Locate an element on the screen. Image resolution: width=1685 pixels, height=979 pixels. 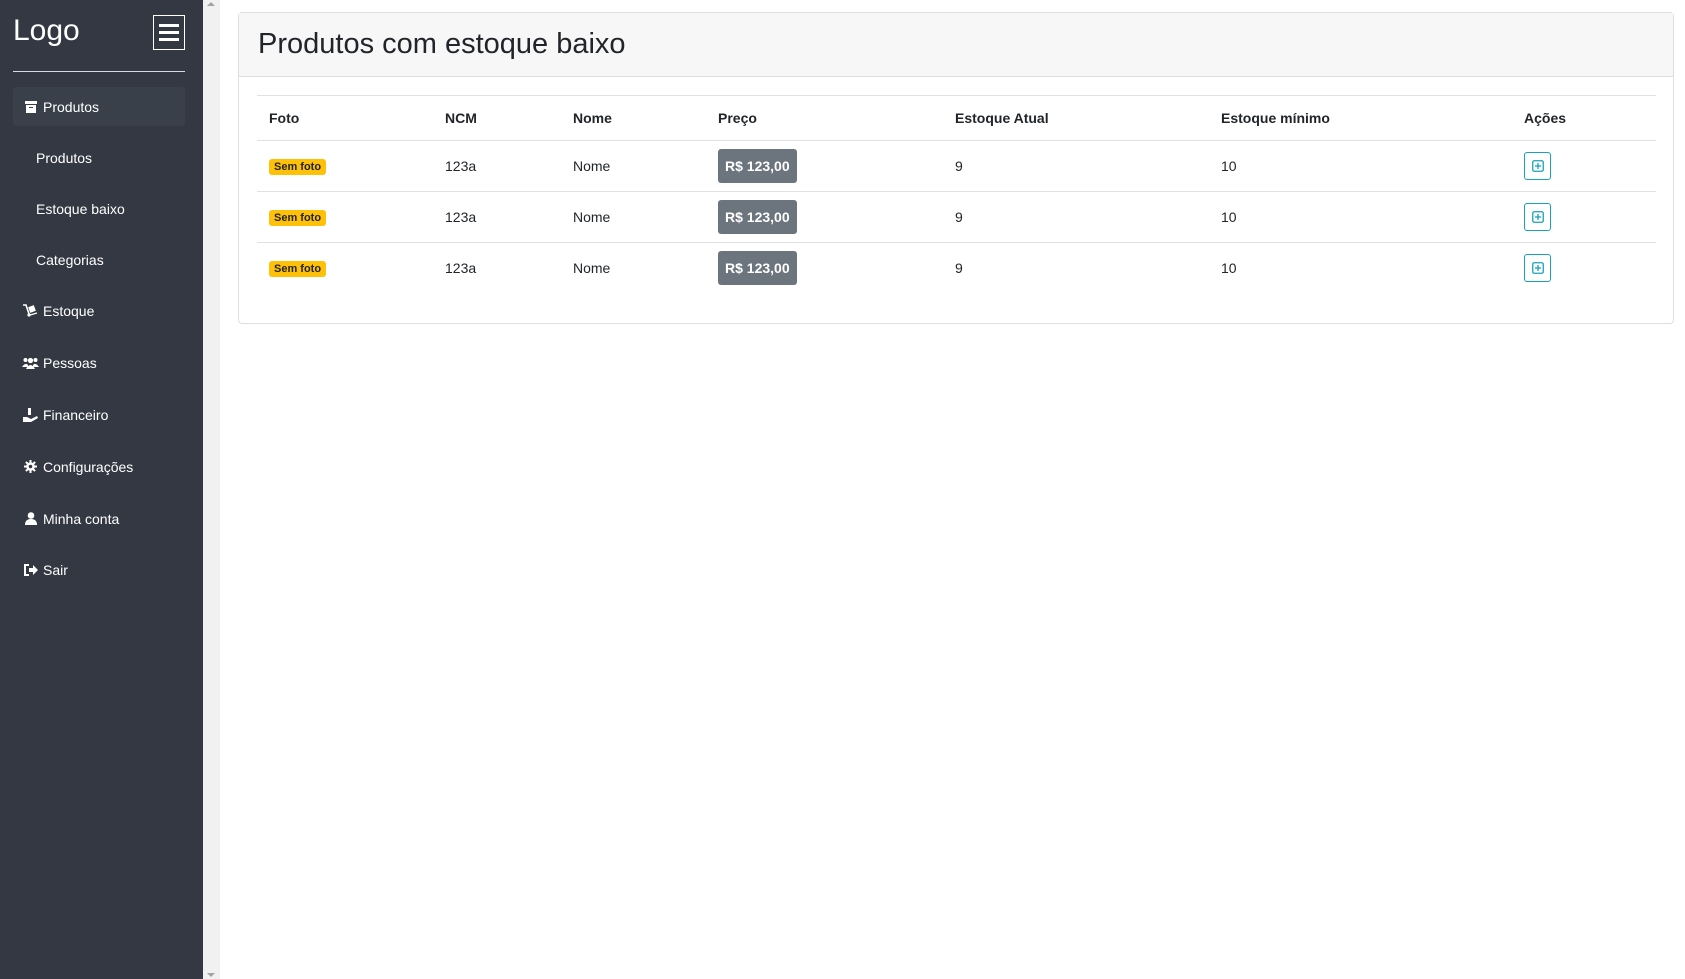
user-icon is located at coordinates (30, 519).